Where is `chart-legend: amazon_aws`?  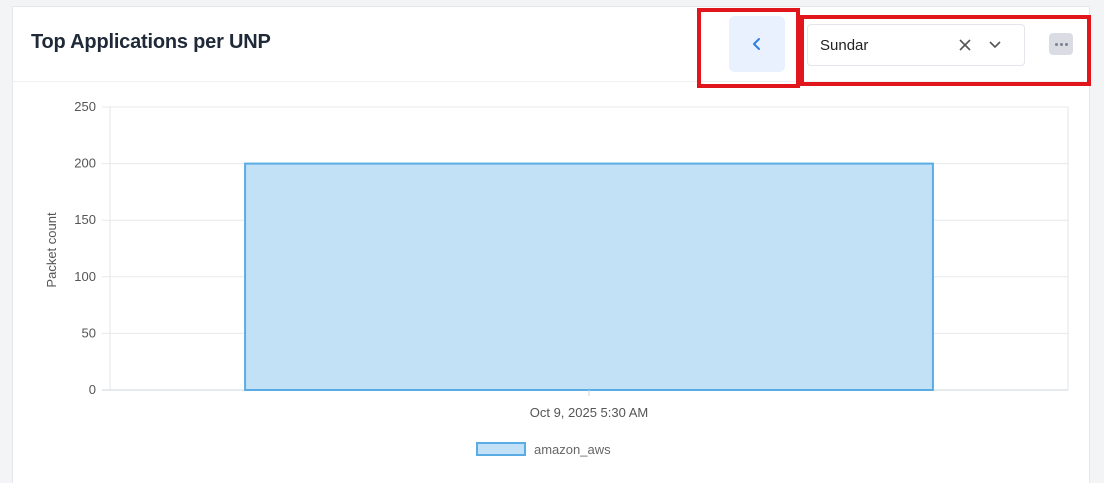
chart-legend: amazon_aws is located at coordinates (543, 449).